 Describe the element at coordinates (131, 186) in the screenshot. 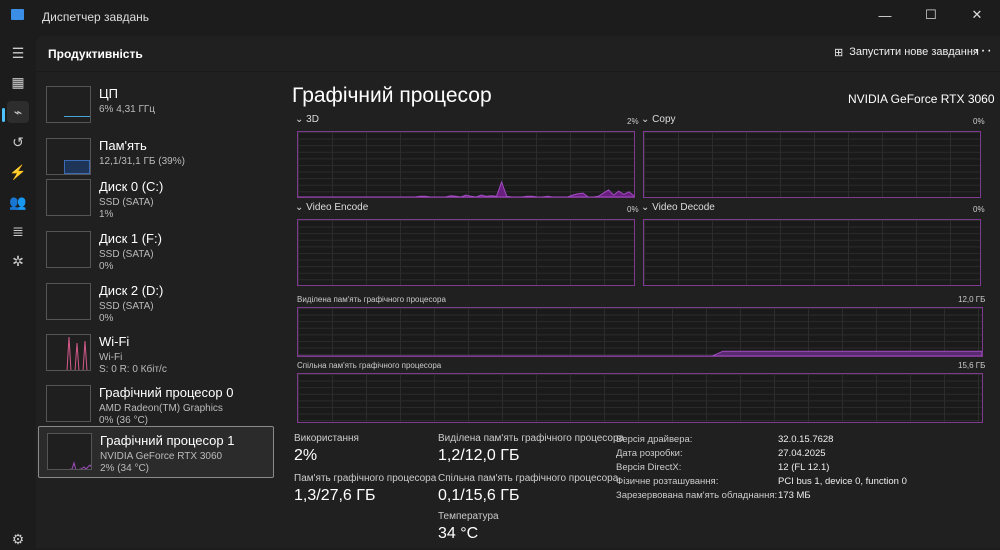

I see `resource-name: Диск 0 (C:)` at that location.